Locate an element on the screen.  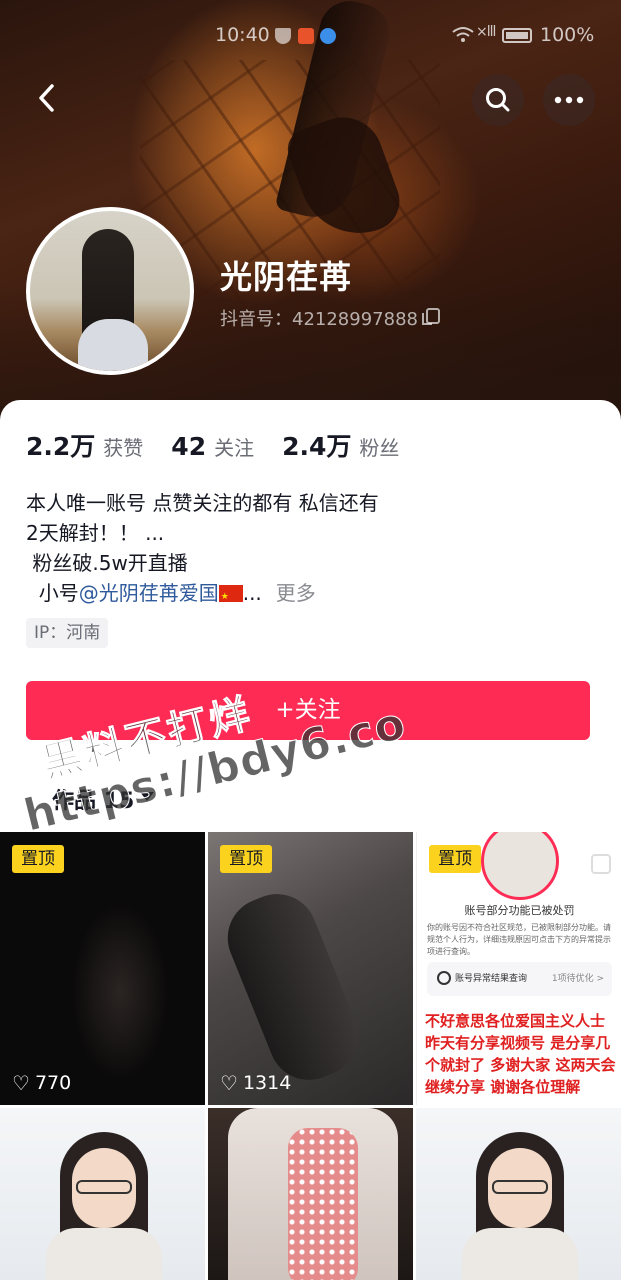
back-button is located at coordinates (52, 100).